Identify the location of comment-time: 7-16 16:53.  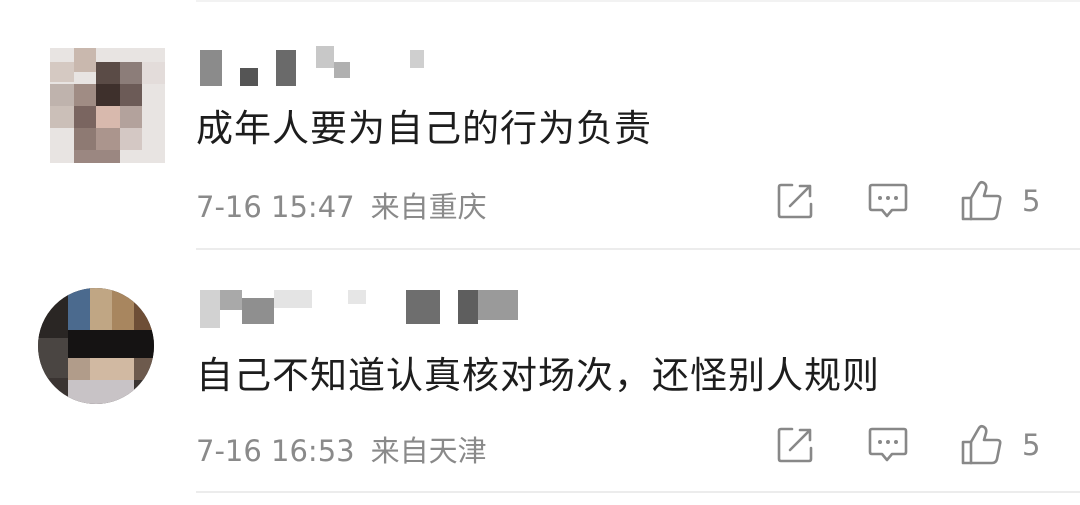
(275, 451).